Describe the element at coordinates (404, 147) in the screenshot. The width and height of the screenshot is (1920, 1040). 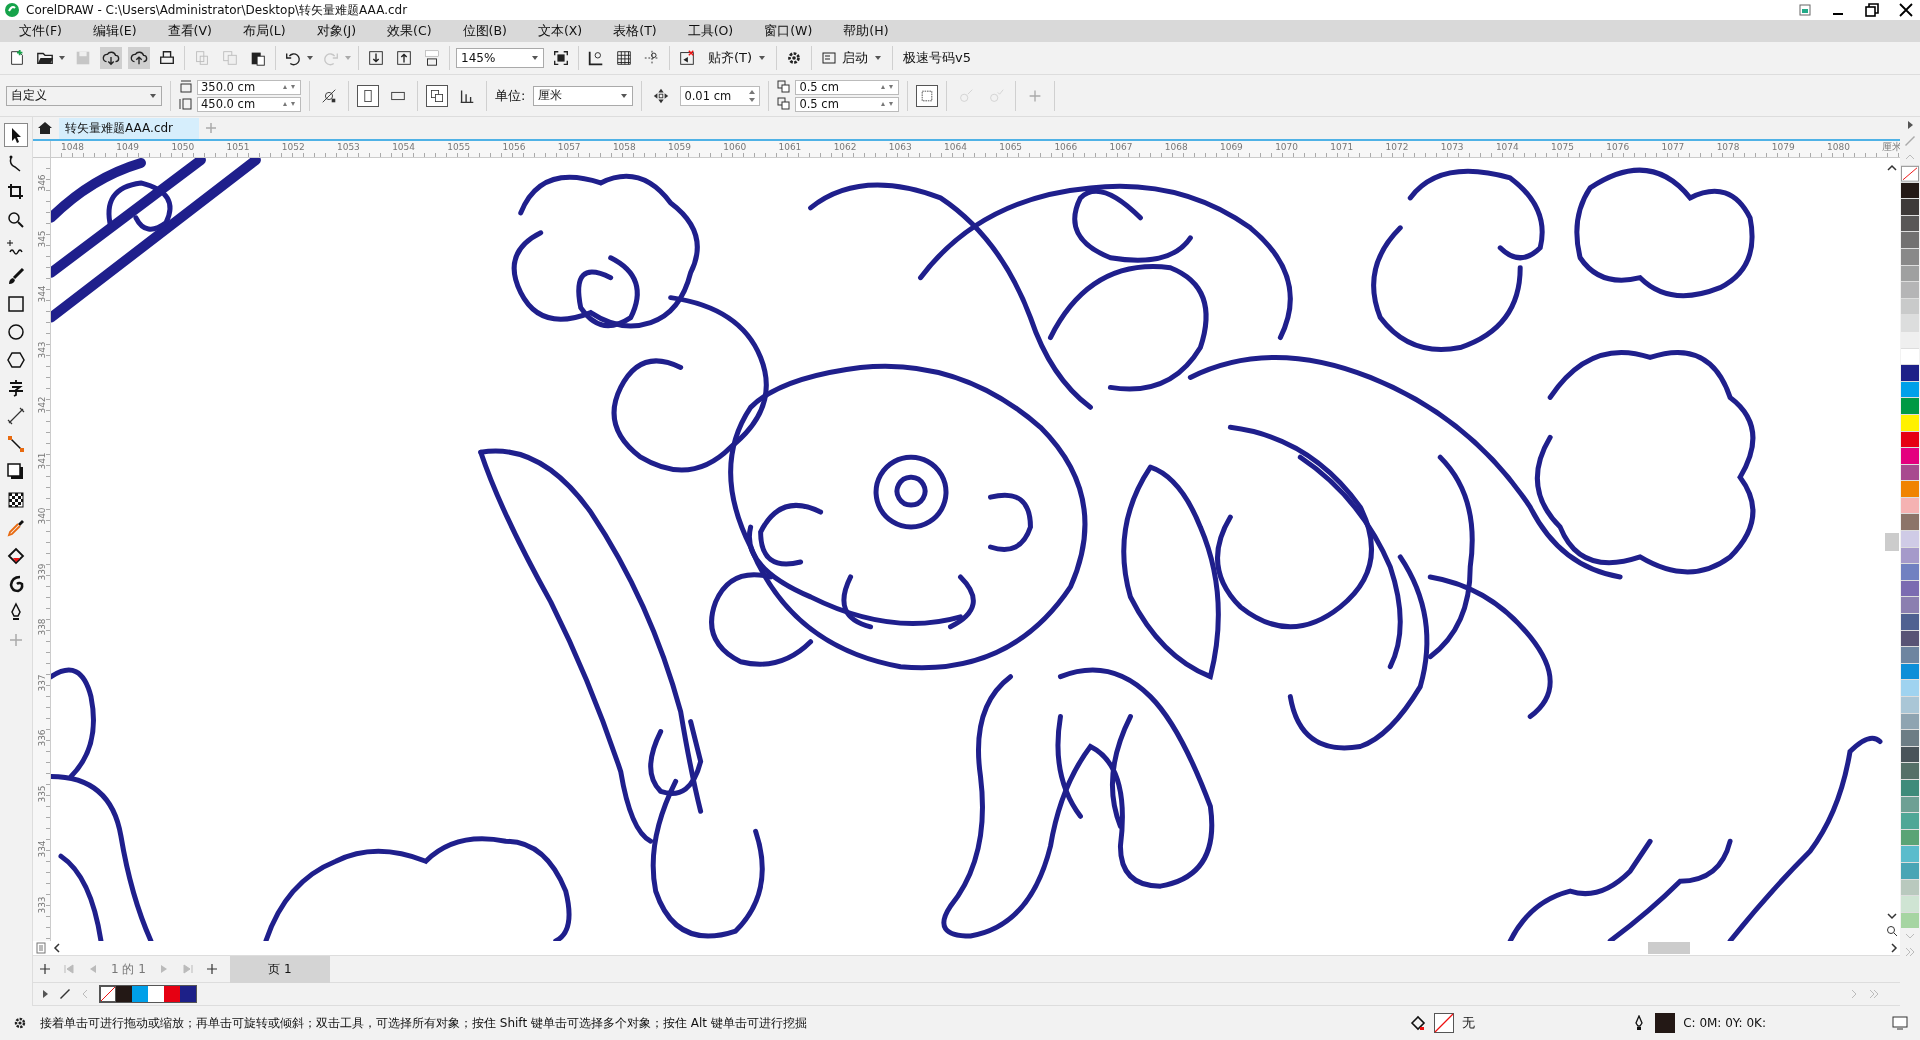
I see `ruler-label: 1054` at that location.